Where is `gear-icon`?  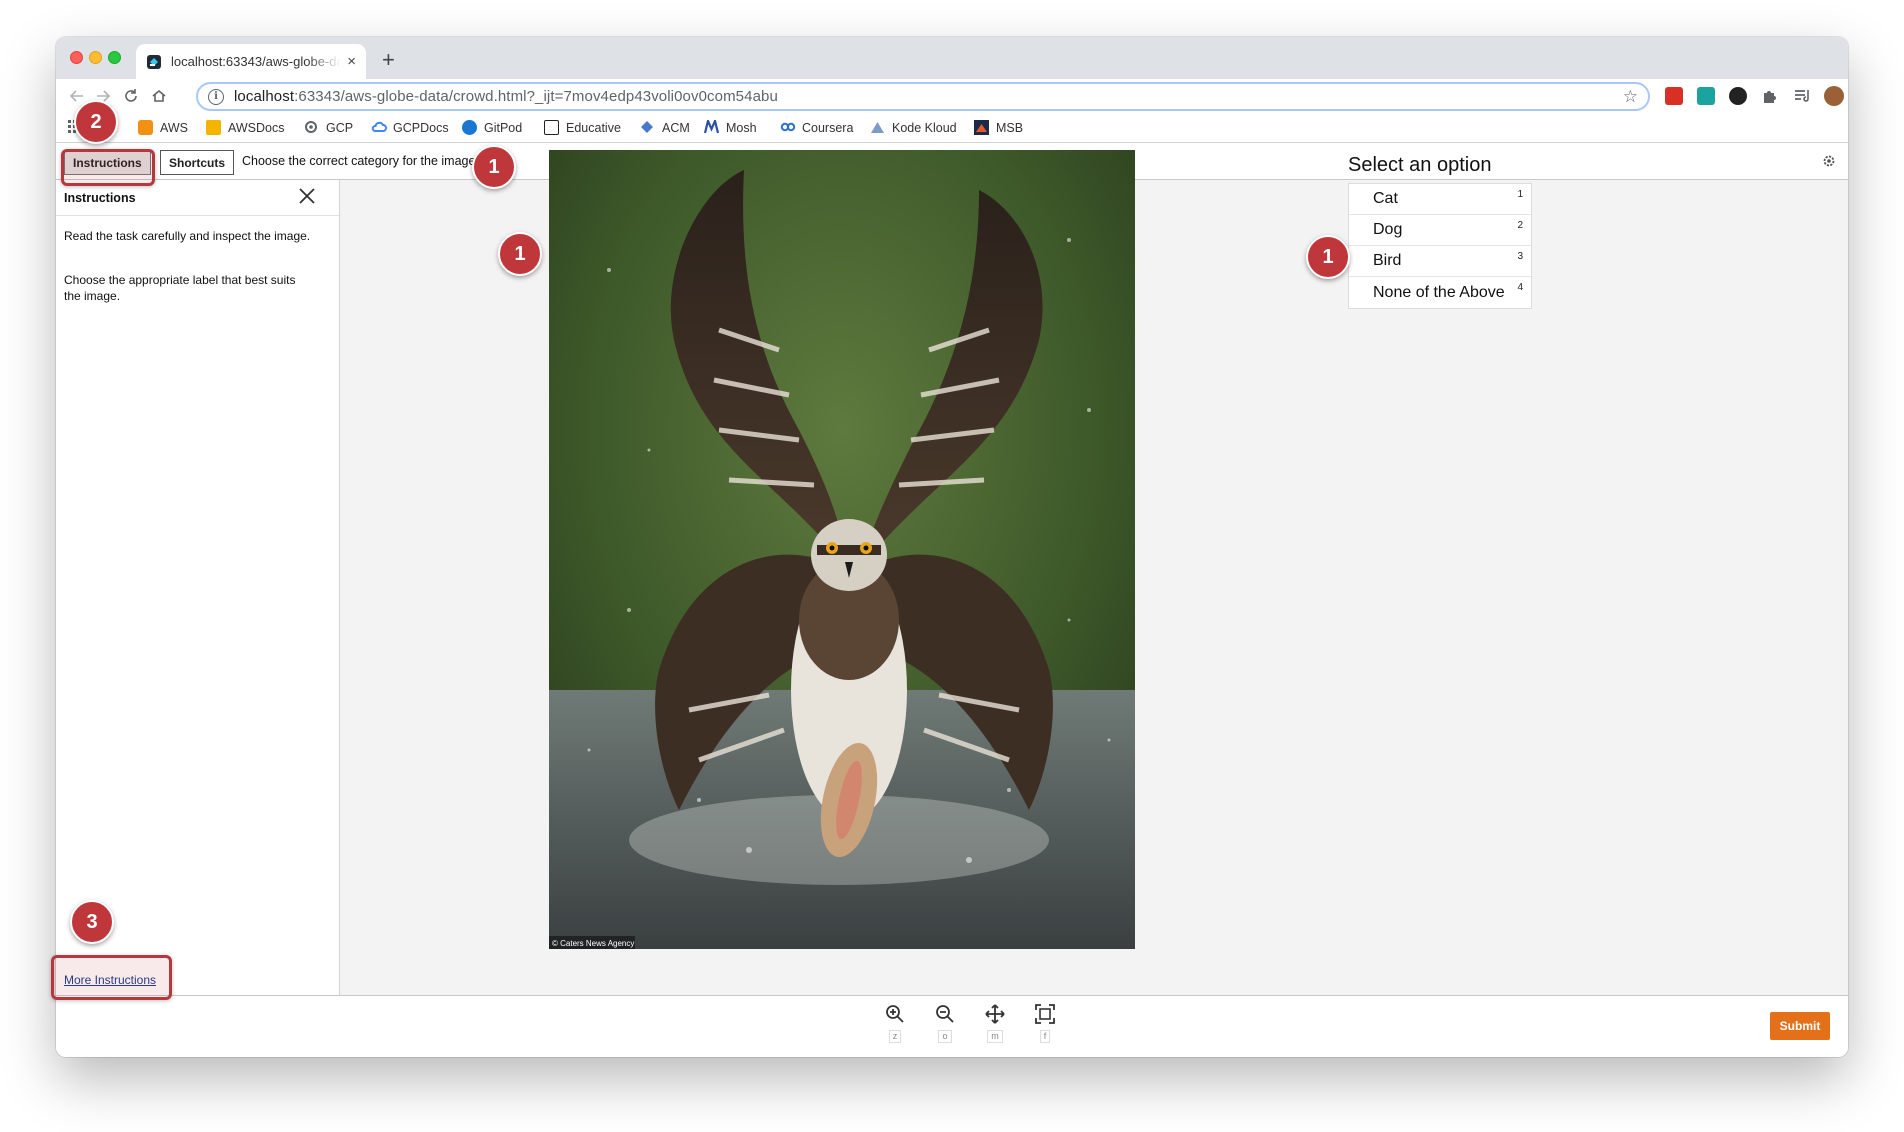
gear-icon is located at coordinates (311, 127).